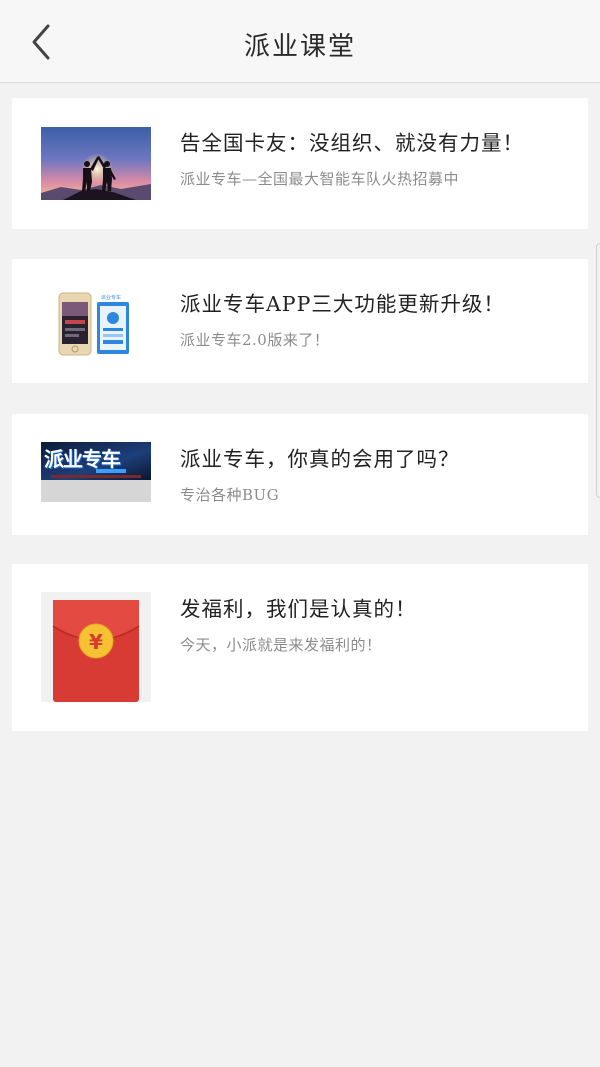 Image resolution: width=600 pixels, height=1067 pixels. I want to click on top-nav-bar: 派业课堂, so click(300, 41).